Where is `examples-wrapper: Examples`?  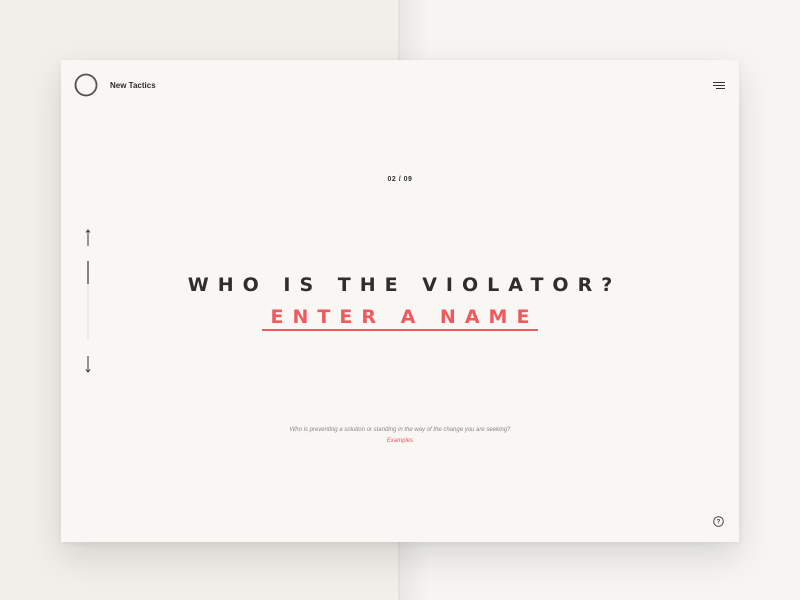 examples-wrapper: Examples is located at coordinates (400, 441).